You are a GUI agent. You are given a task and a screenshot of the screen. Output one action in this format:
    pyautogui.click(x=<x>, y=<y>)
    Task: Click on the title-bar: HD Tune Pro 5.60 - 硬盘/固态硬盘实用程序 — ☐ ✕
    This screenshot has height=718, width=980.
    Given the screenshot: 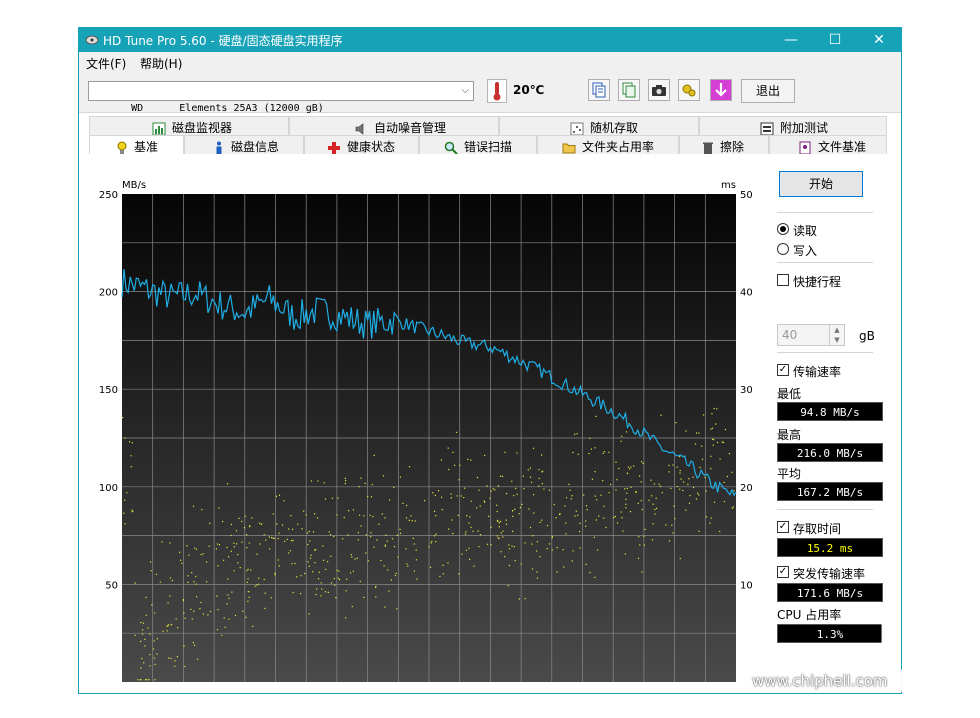 What is the action you would take?
    pyautogui.click(x=490, y=40)
    